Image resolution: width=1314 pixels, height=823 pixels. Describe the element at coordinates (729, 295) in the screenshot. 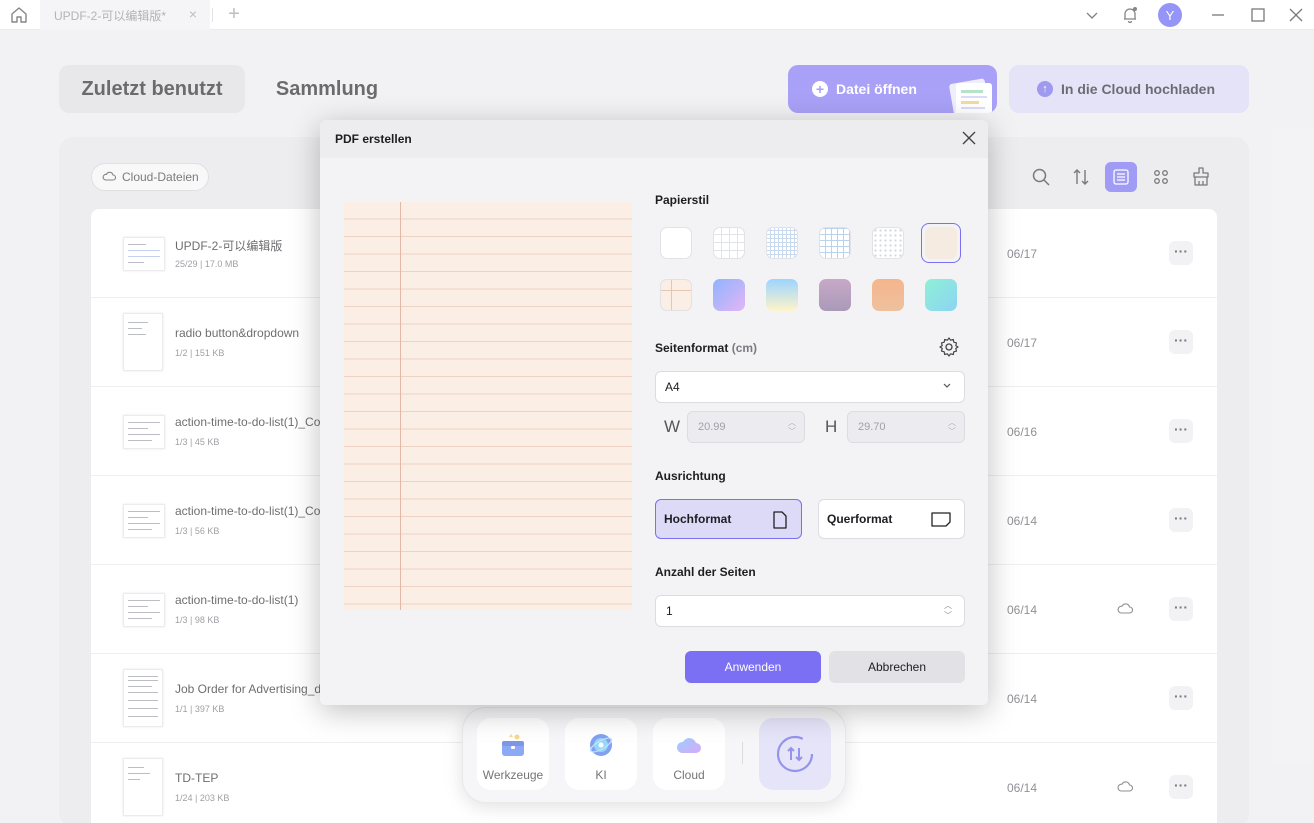

I see `paper-style-gradient-lavender` at that location.